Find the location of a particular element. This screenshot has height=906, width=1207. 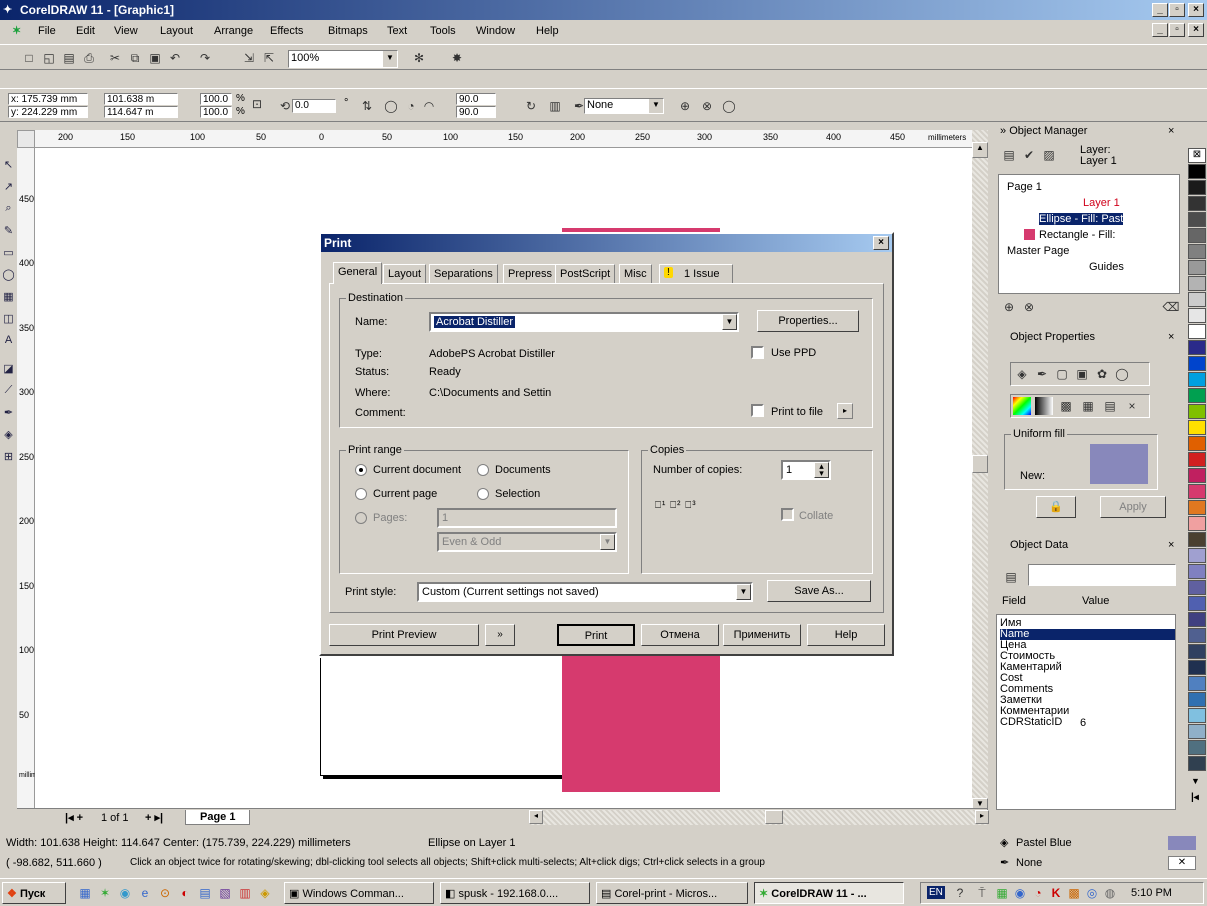

save-icon: ▤ is located at coordinates (69, 58).